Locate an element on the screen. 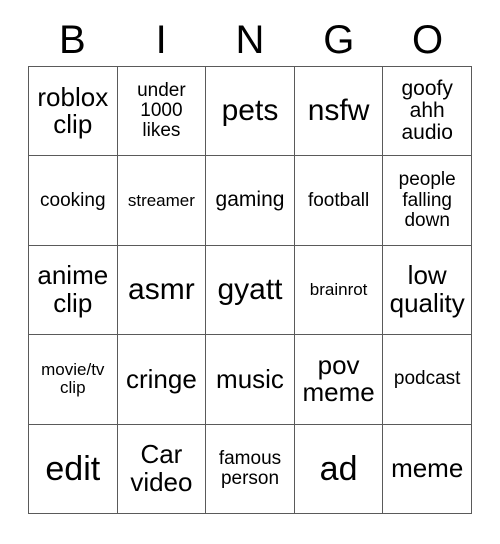  bingo-cell-r5c1: edit is located at coordinates (73, 469).